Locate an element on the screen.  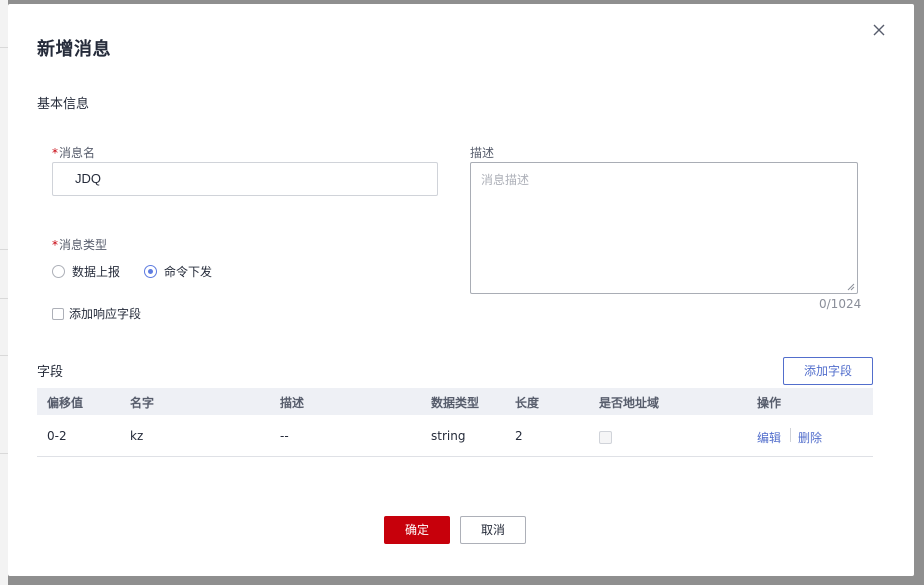
table-header: 偏移值 名字 描述 数据类型 长度 是否地址域 操作 is located at coordinates (455, 401).